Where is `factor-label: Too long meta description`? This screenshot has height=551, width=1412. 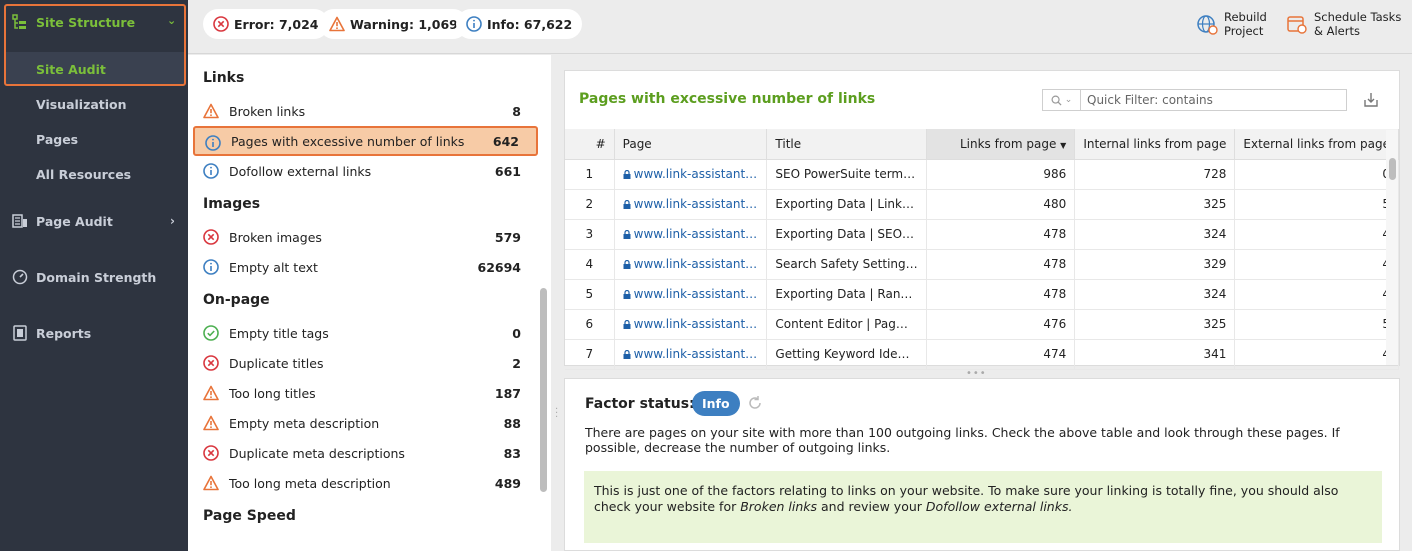
factor-label: Too long meta description is located at coordinates (310, 483).